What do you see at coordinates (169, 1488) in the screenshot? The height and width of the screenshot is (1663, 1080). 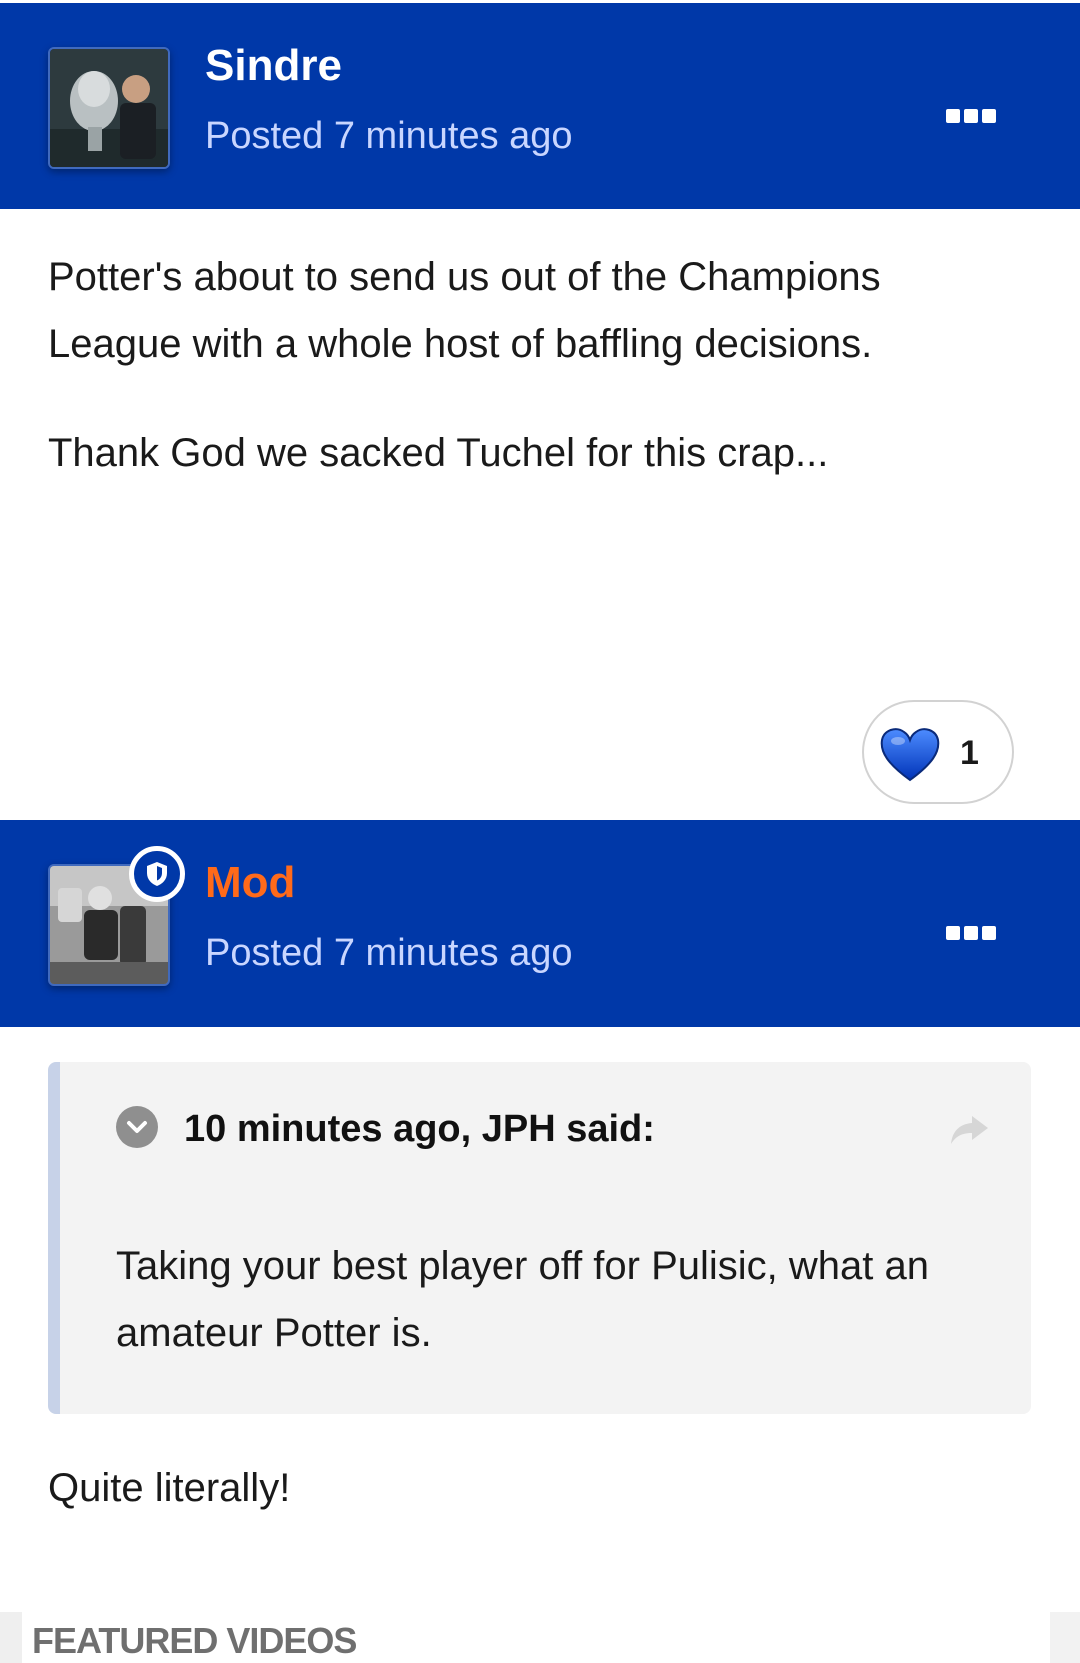 I see `post-paragraph: Quite literally!` at bounding box center [169, 1488].